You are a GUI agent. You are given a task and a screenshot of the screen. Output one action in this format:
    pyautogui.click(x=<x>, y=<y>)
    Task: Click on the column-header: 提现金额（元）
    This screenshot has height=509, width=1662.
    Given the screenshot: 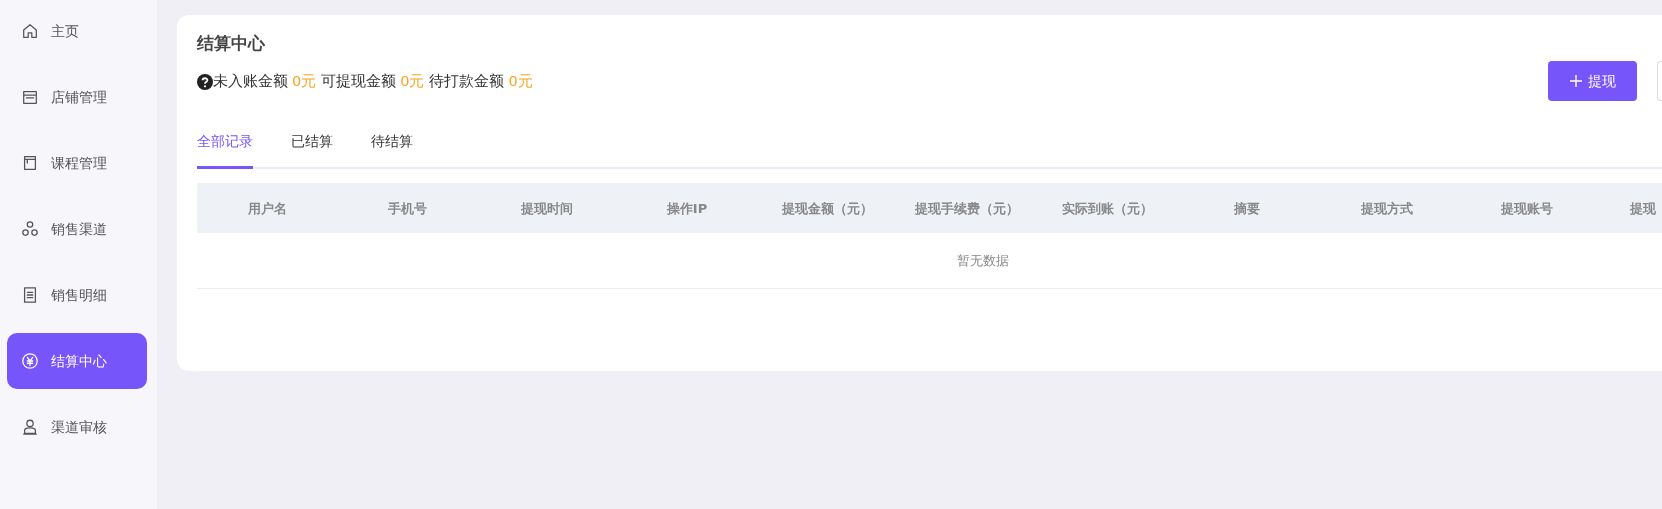 What is the action you would take?
    pyautogui.click(x=827, y=208)
    